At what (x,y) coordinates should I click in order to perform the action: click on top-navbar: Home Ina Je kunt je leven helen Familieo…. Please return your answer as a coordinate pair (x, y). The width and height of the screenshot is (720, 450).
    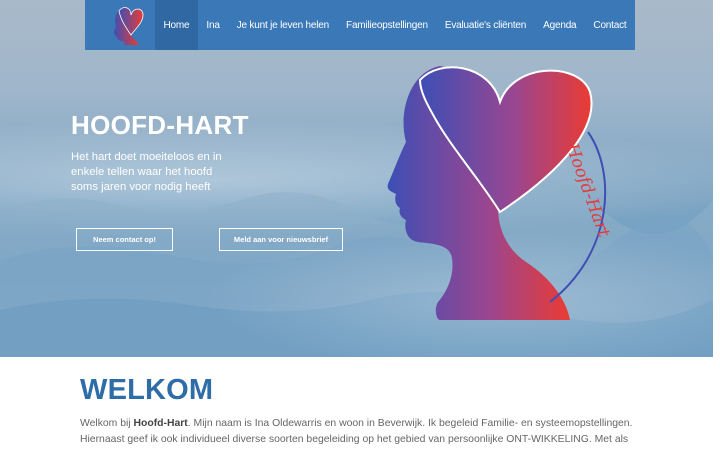
    Looking at the image, I should click on (360, 25).